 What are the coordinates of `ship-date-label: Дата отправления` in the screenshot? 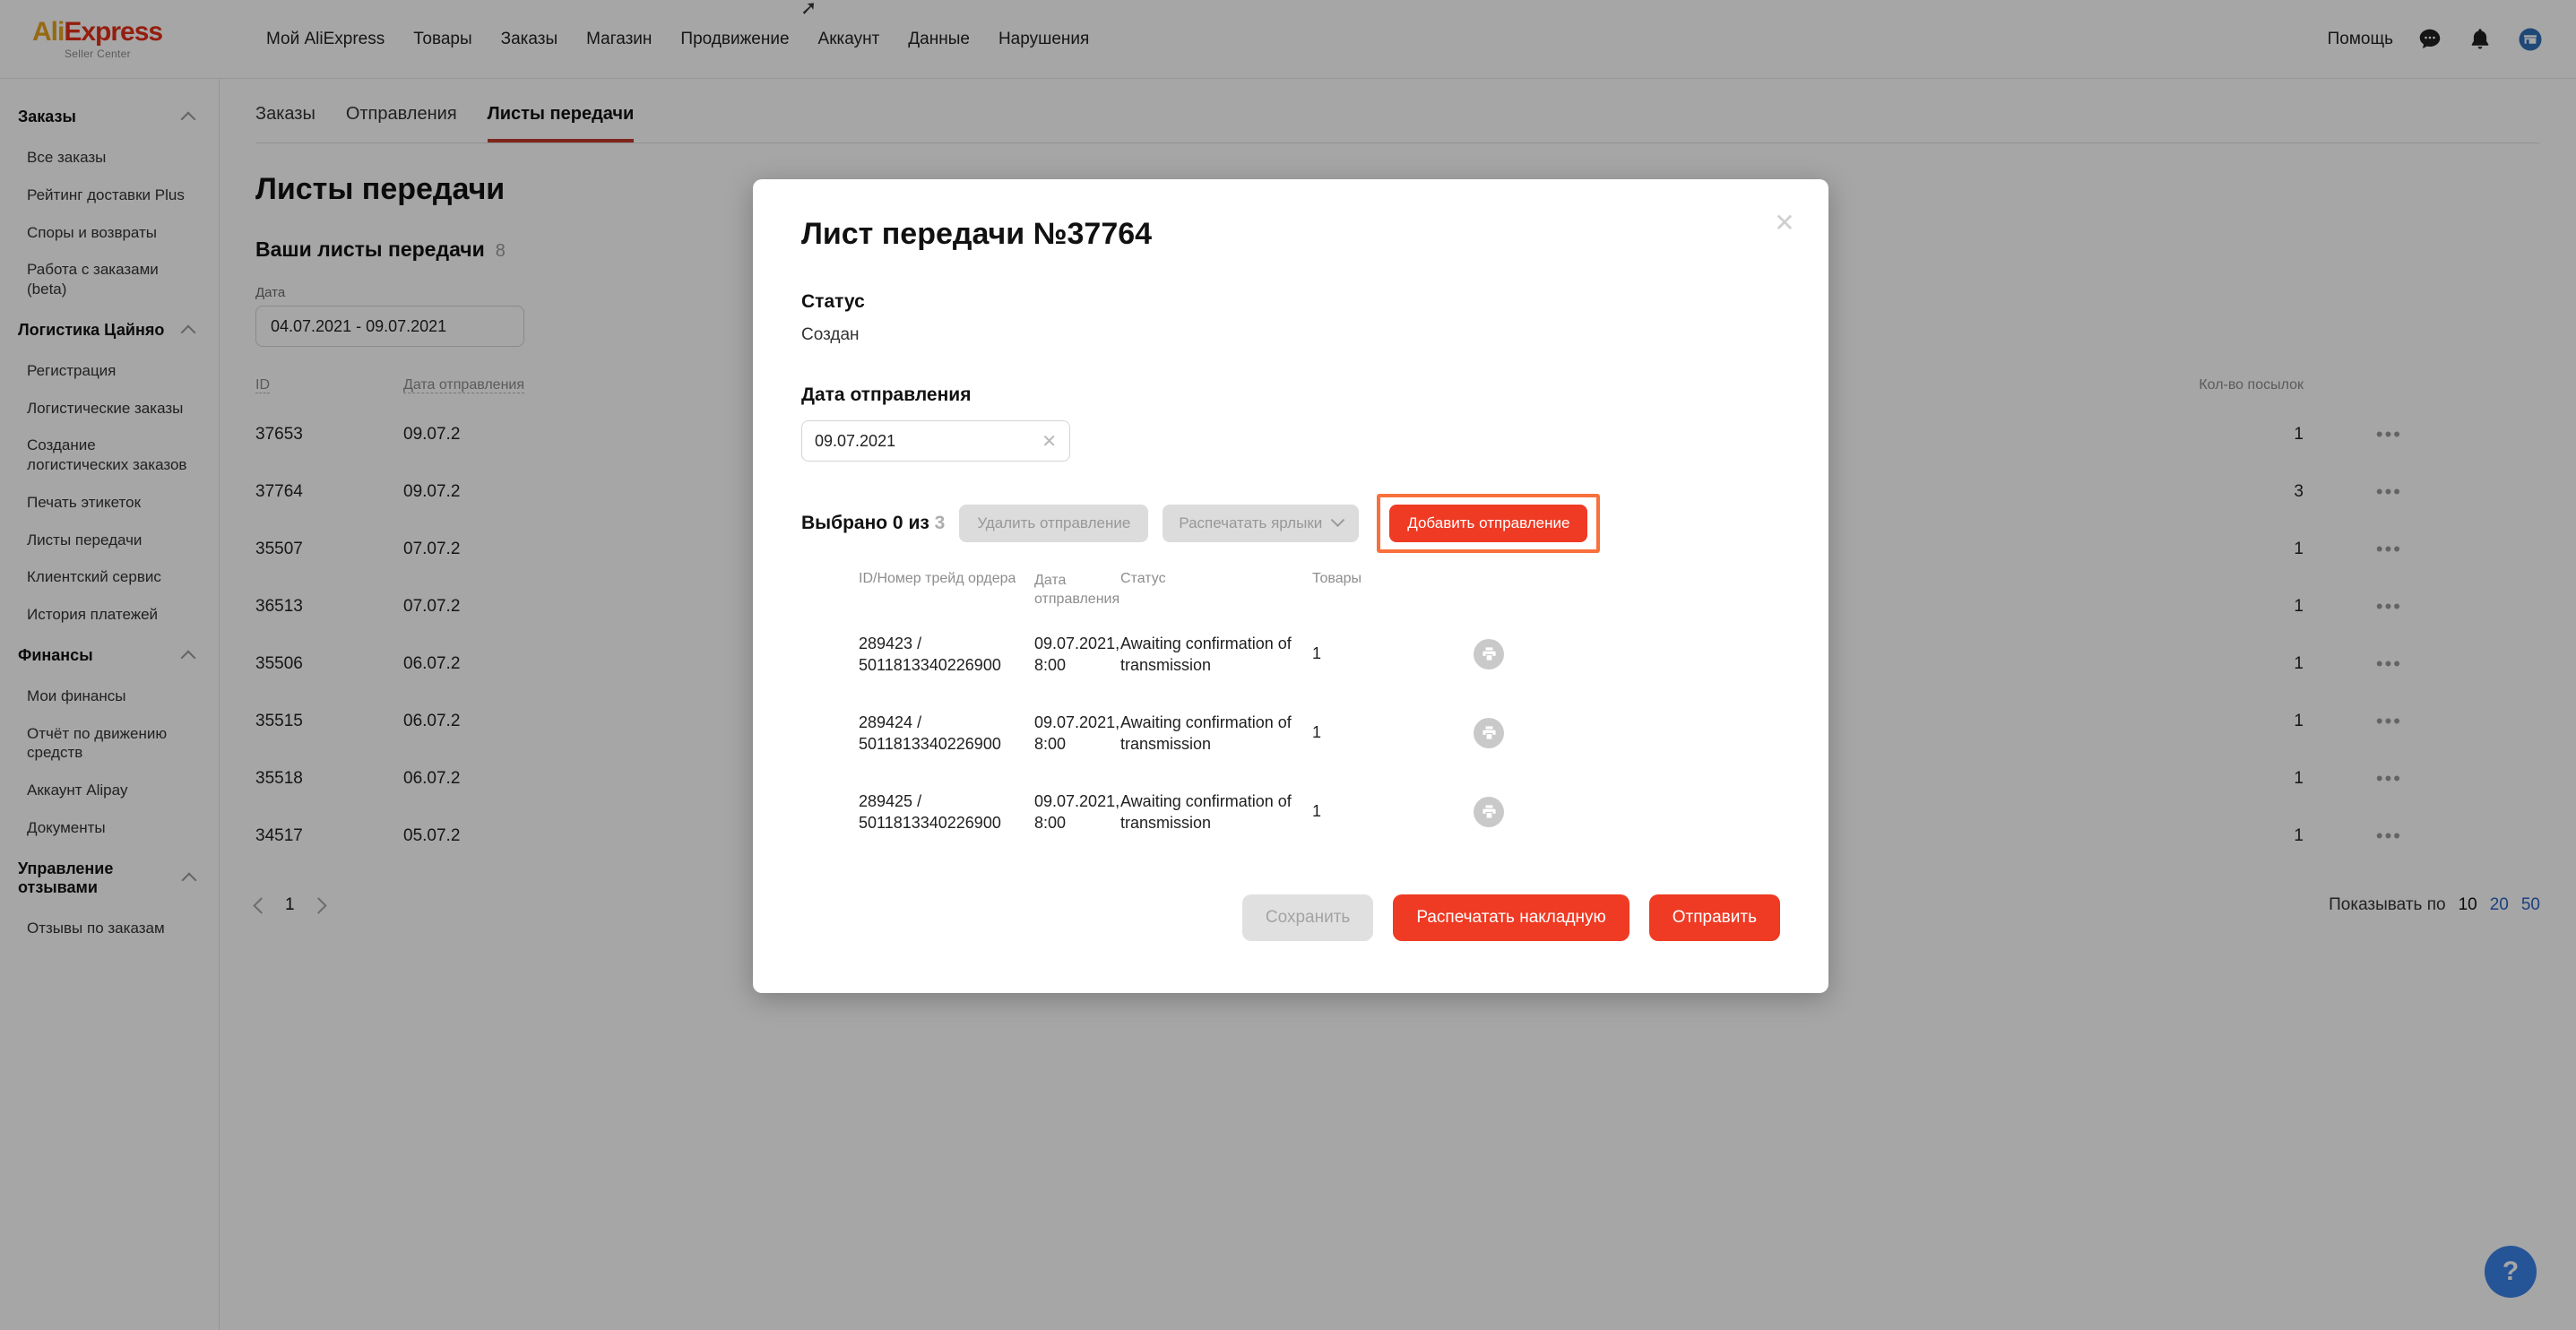 It's located at (886, 394).